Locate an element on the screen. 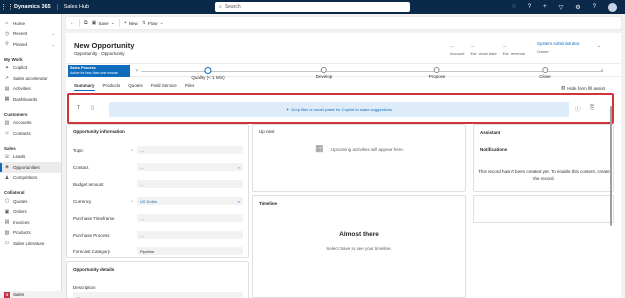 Image resolution: width=625 pixels, height=298 pixels. stage-qualify: Quality (< 1 Min) is located at coordinates (208, 73).